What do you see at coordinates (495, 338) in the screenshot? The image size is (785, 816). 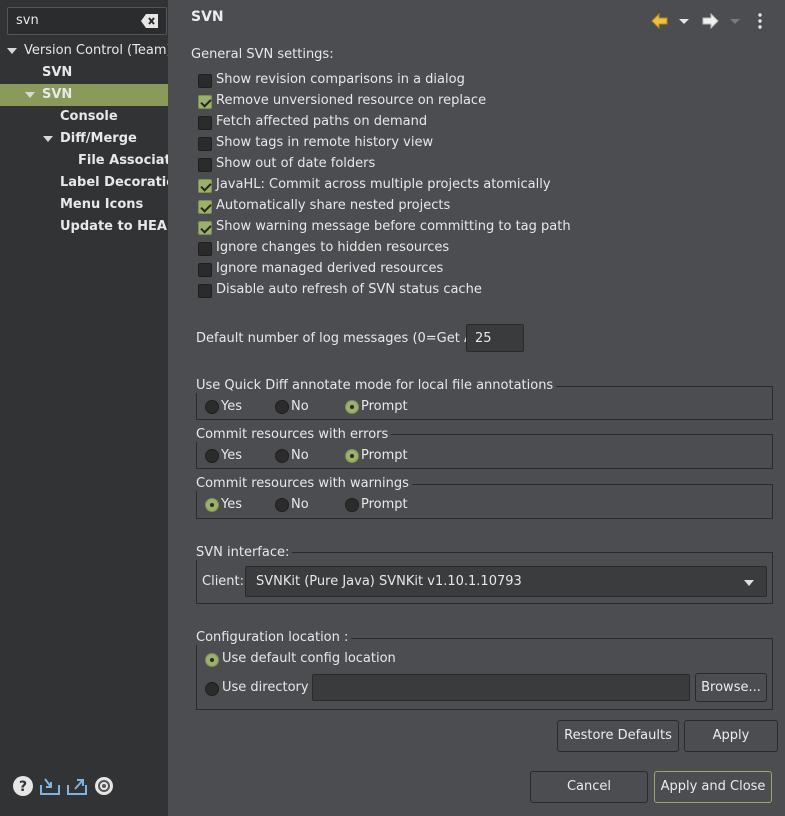 I see `log-messages-input: 25` at bounding box center [495, 338].